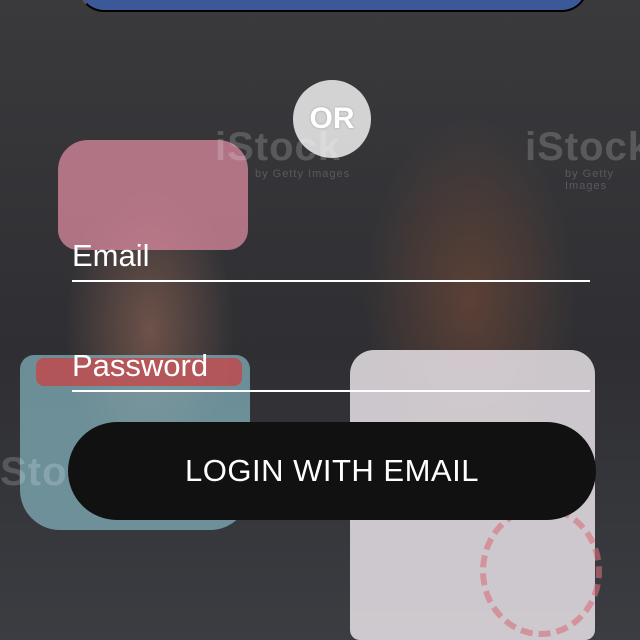 The image size is (640, 640). I want to click on password-input, so click(331, 366).